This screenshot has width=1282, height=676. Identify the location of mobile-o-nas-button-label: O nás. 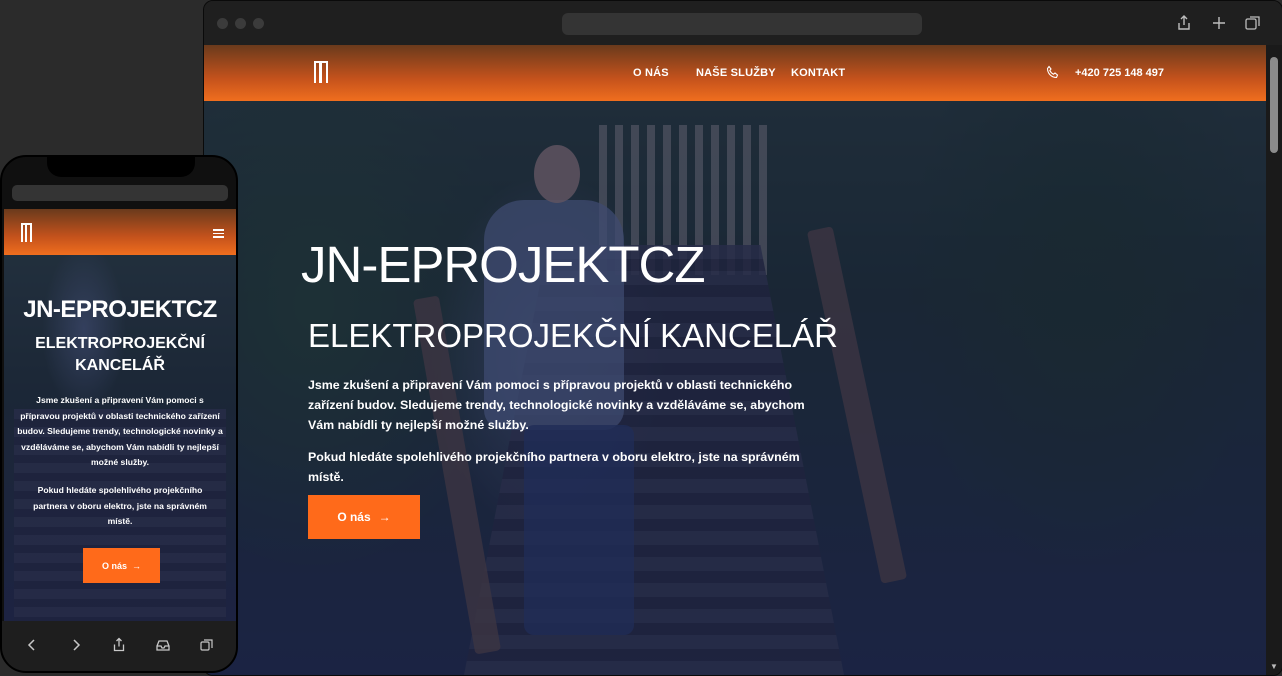
(114, 565).